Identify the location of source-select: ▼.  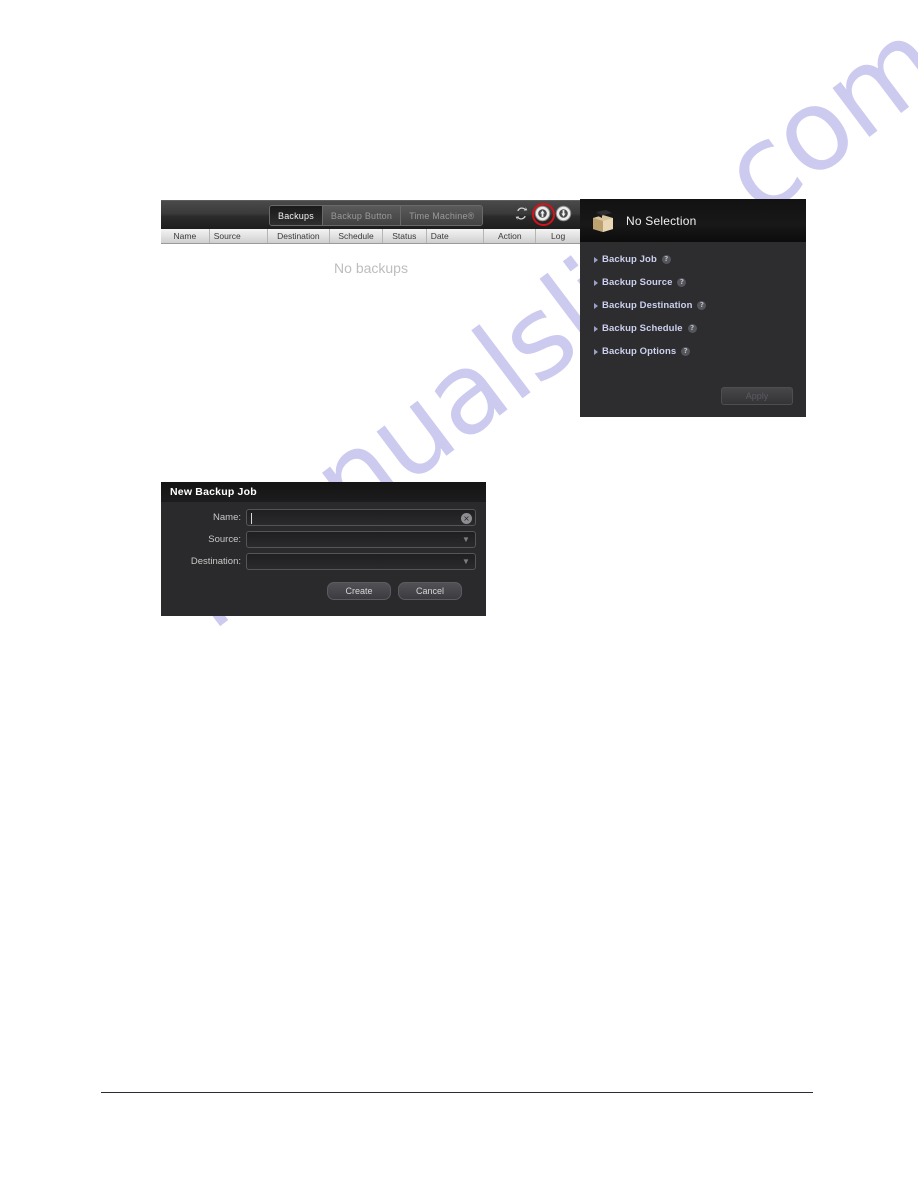
(361, 539).